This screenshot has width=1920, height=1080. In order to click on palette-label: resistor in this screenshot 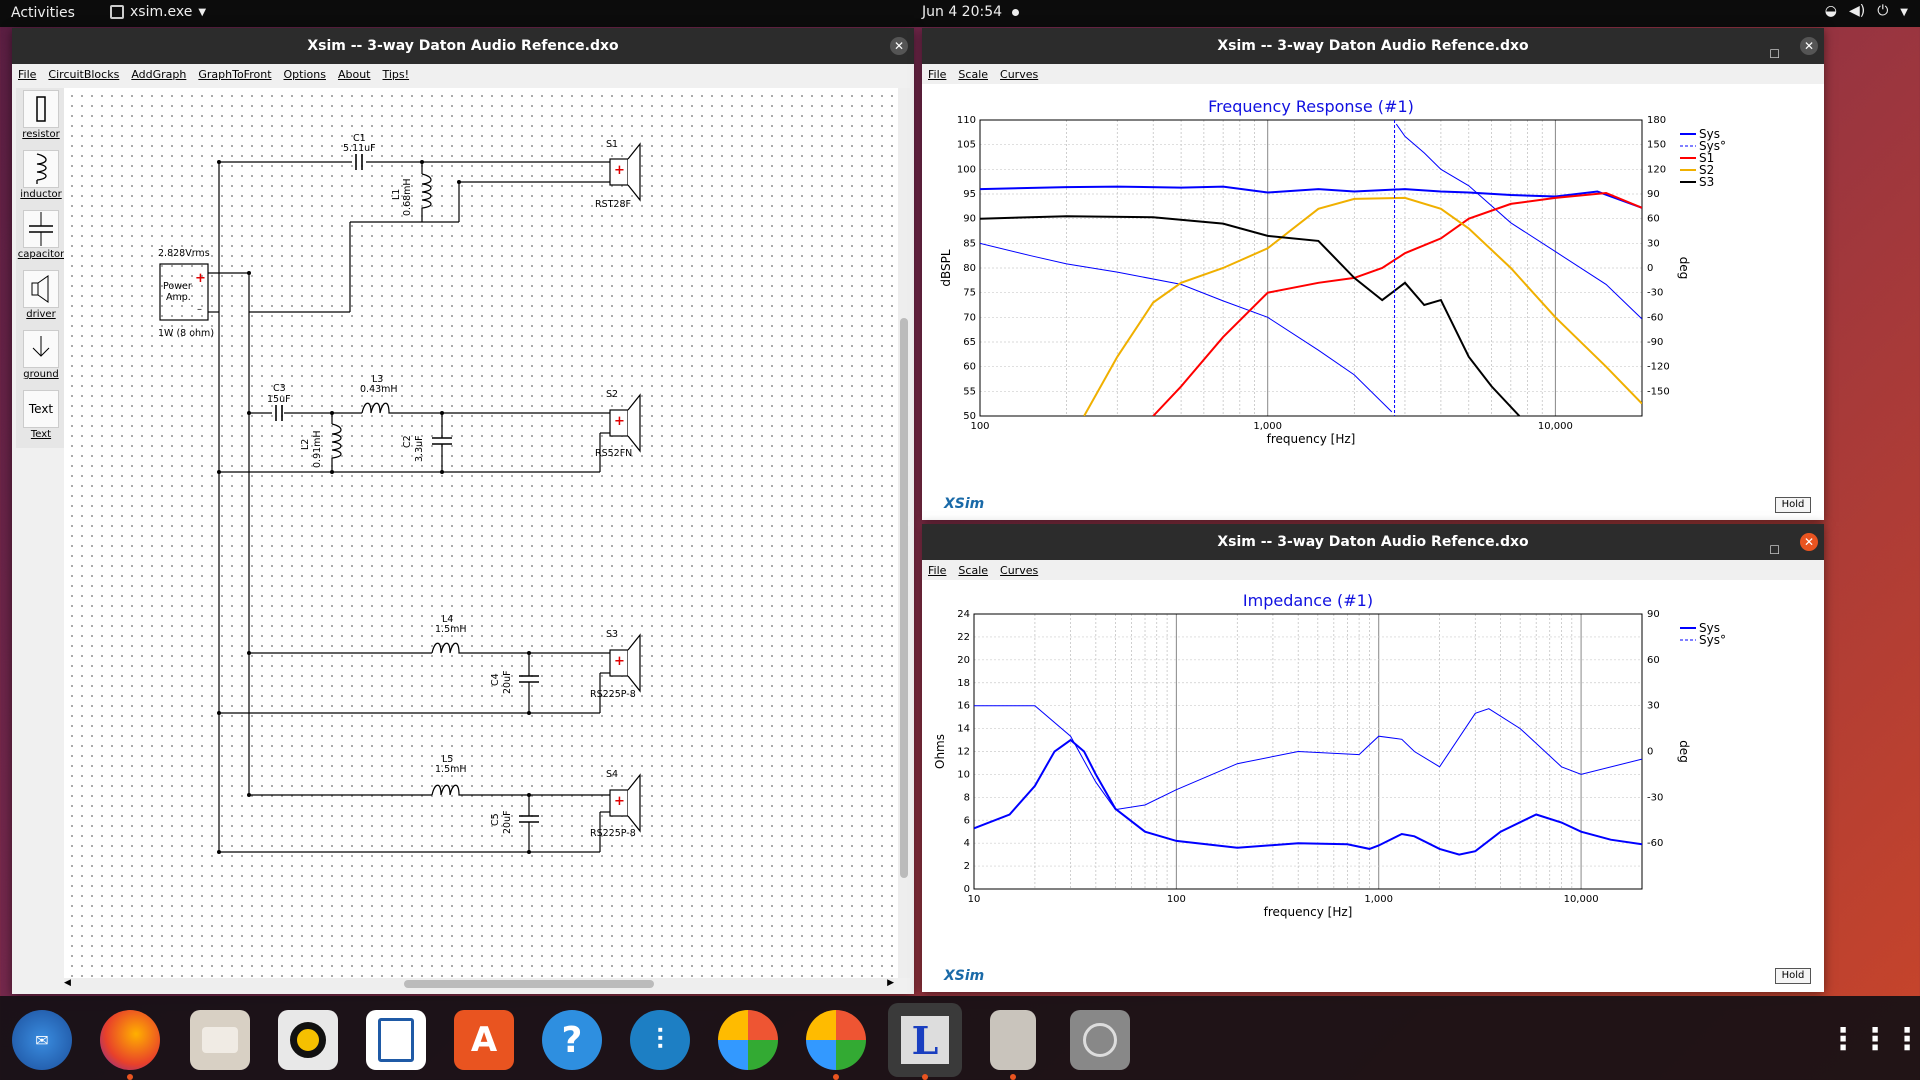, I will do `click(41, 134)`.